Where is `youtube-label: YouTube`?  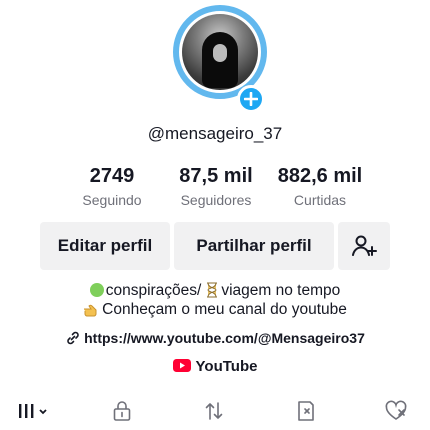
youtube-label: YouTube is located at coordinates (226, 366).